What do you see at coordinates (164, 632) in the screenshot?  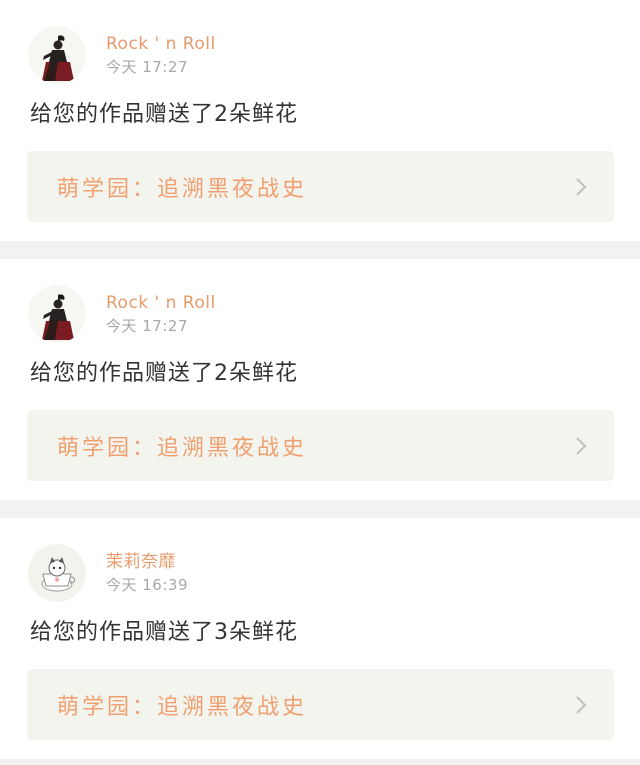 I see `notification-message: 给您的作品赠送了3朵鲜花` at bounding box center [164, 632].